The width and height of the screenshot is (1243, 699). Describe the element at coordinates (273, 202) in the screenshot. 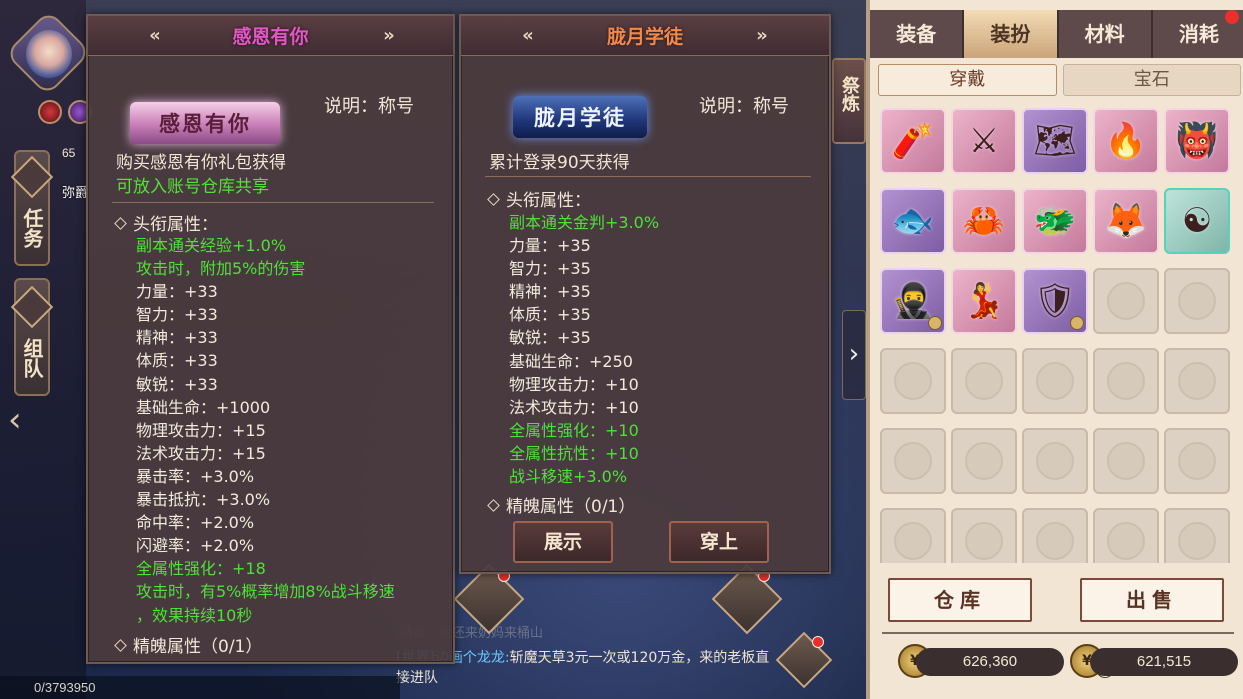

I see `divider` at that location.